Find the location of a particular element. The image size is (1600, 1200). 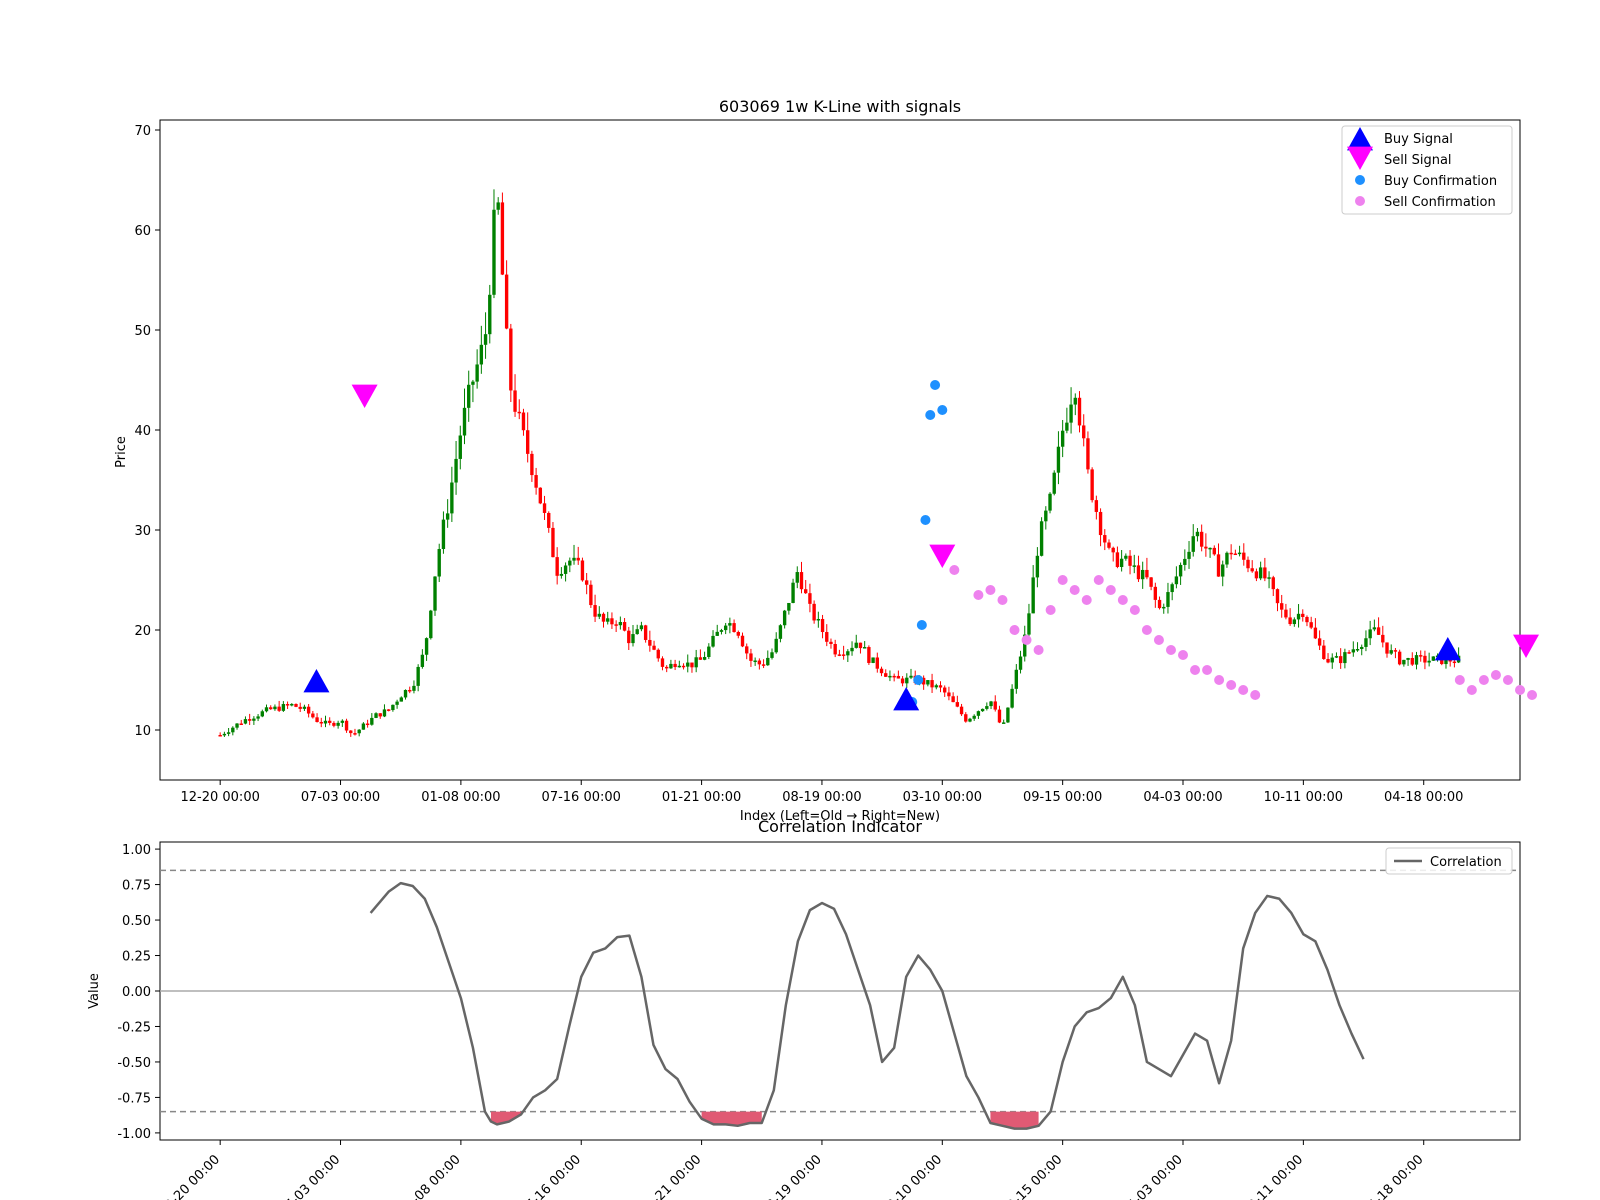

x-tick-label: 01-21 00:00 is located at coordinates (671, 1176).